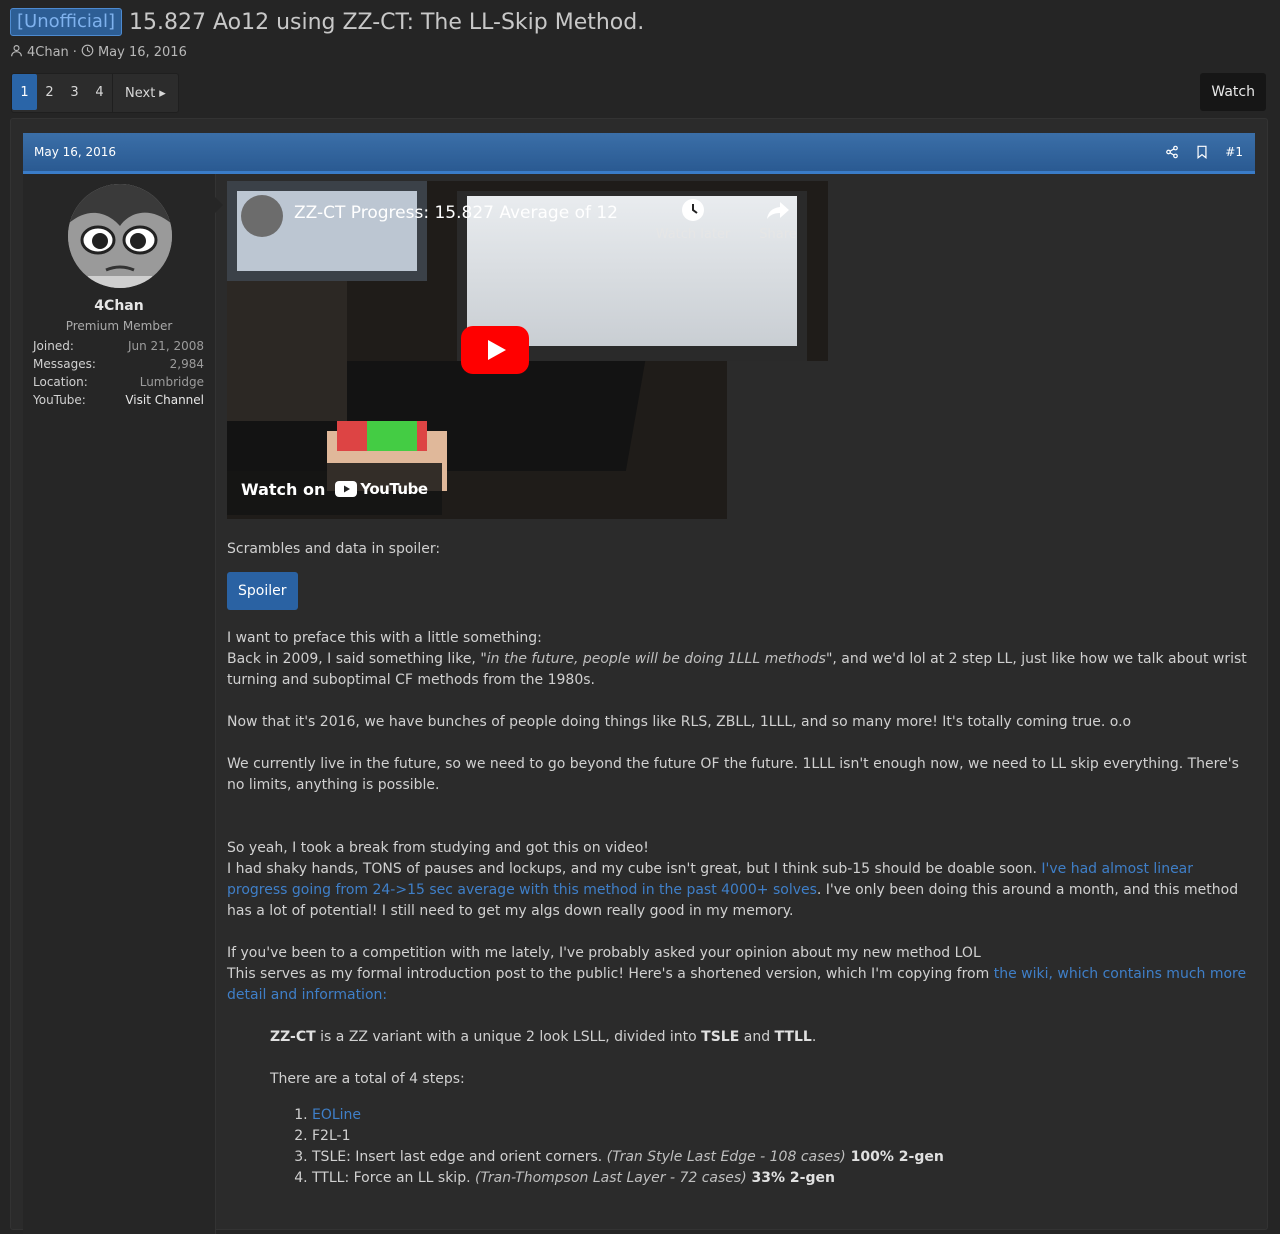 The image size is (1280, 1234). I want to click on thread-meta: 4Chan · May 16, 2016, so click(98, 52).